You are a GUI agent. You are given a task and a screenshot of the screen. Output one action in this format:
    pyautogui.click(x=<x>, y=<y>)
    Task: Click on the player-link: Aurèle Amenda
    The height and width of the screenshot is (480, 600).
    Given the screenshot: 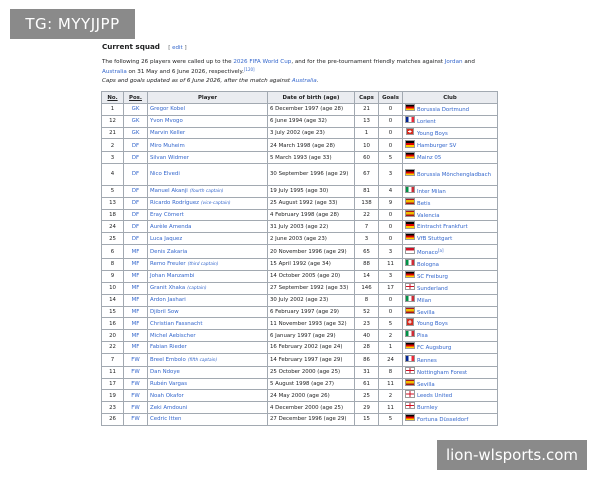 What is the action you would take?
    pyautogui.click(x=170, y=227)
    